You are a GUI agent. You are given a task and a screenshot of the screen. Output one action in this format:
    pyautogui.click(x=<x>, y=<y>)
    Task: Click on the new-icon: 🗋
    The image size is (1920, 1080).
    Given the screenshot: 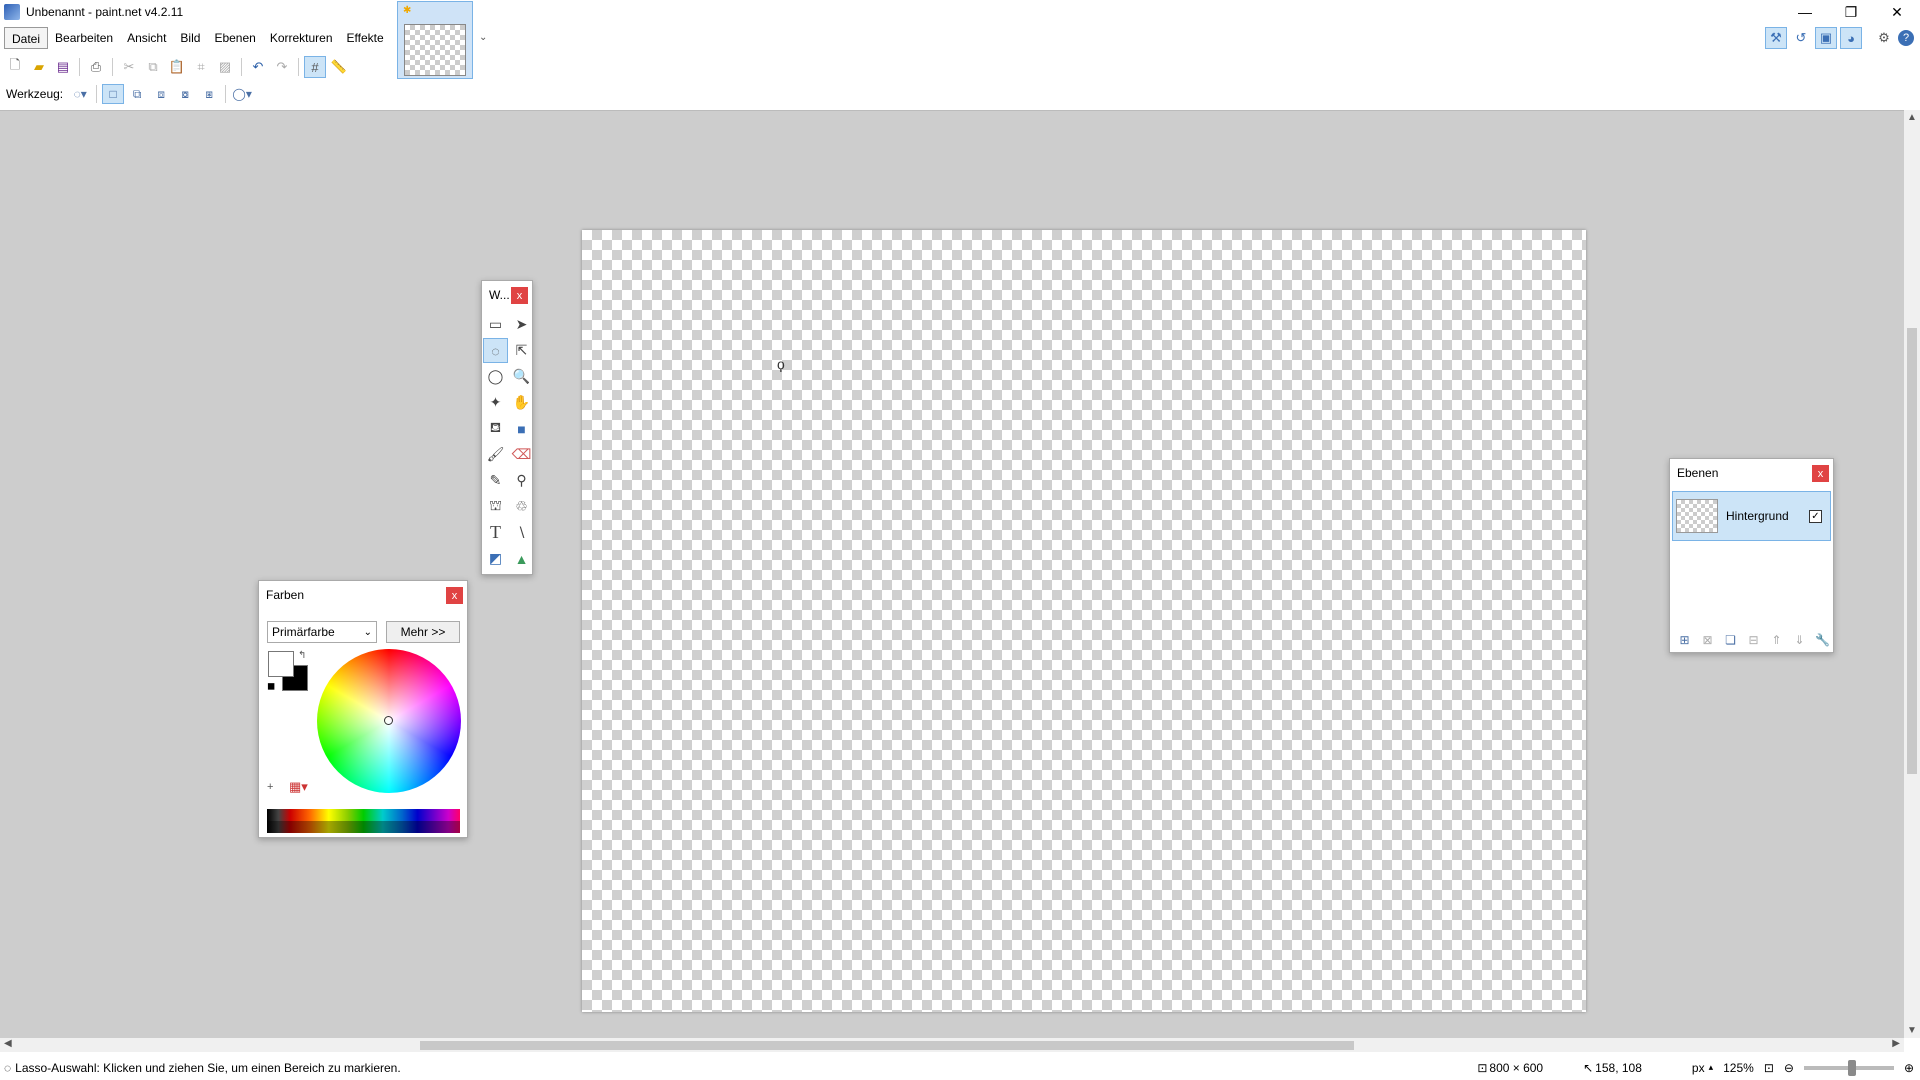 What is the action you would take?
    pyautogui.click(x=15, y=67)
    